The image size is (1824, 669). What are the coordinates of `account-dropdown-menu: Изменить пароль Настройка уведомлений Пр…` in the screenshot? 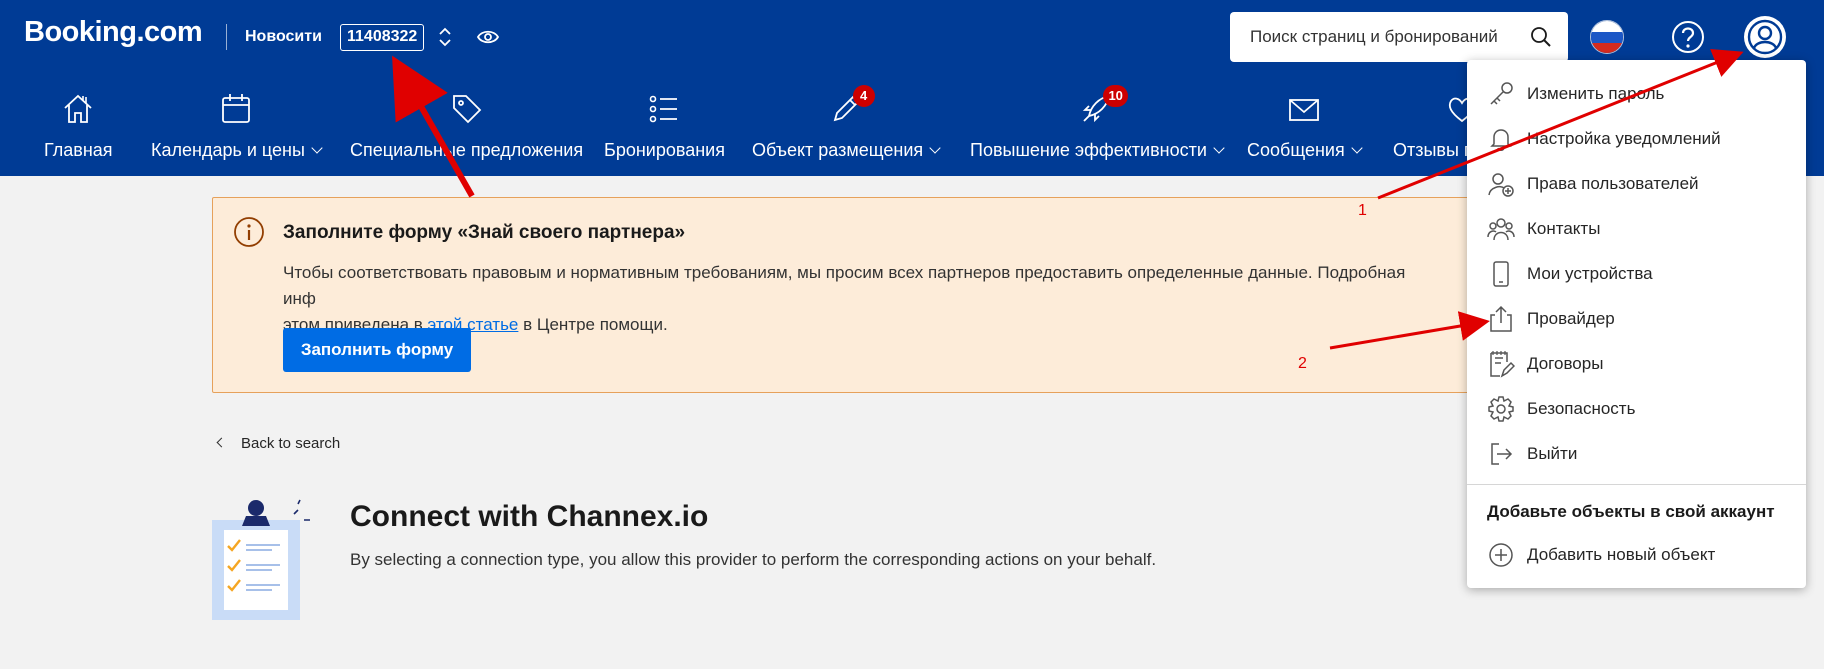 It's located at (1636, 324).